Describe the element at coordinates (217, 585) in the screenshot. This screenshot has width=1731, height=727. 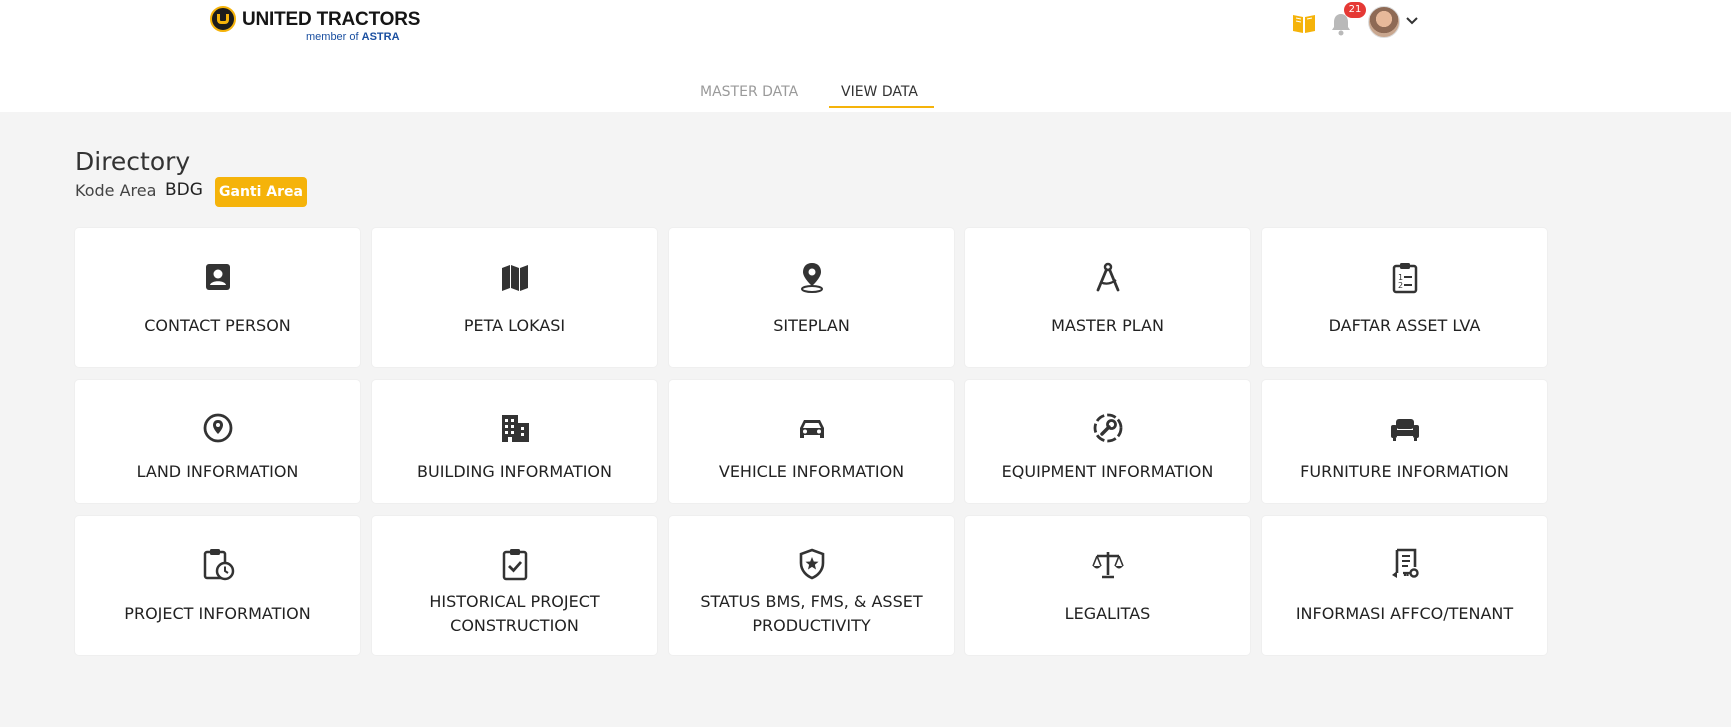
I see `card-project-information: PROJECT INFORMATION` at that location.